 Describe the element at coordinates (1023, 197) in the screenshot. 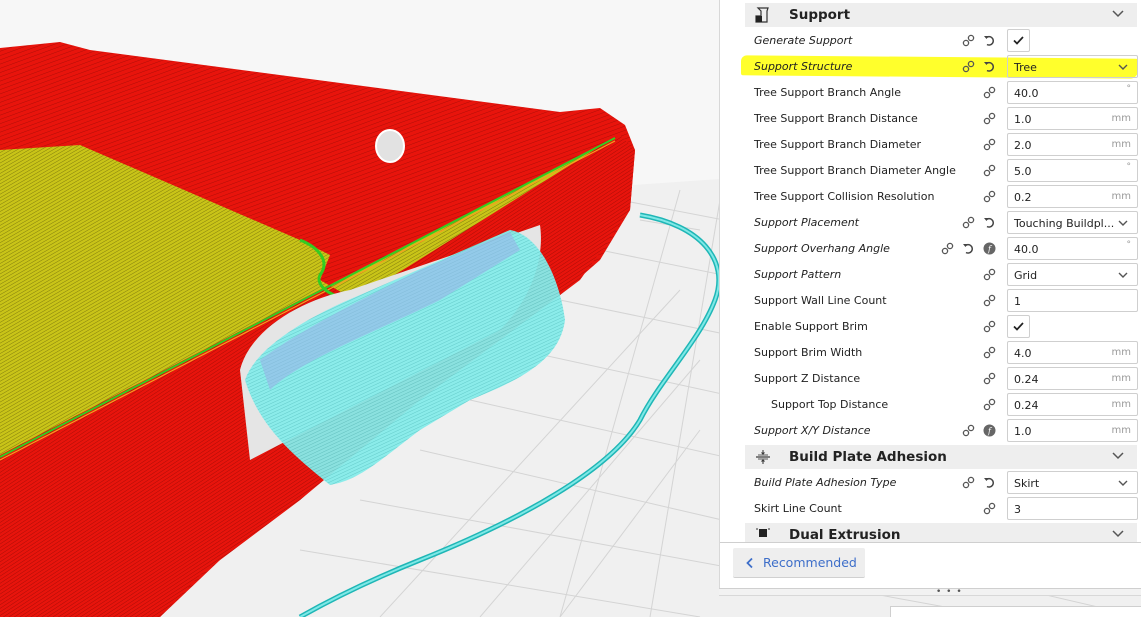

I see `input-value: 0.2` at that location.